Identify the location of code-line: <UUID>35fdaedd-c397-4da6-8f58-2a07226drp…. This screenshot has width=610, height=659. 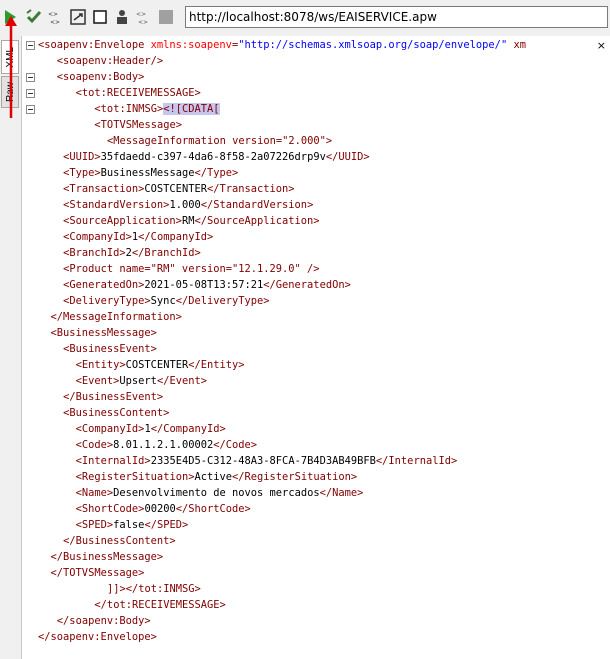
(216, 157).